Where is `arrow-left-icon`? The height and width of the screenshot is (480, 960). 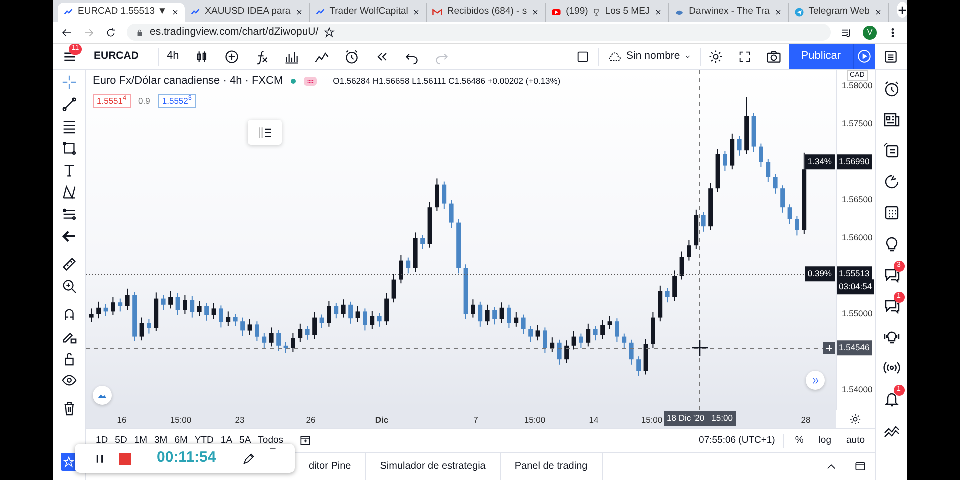 arrow-left-icon is located at coordinates (69, 236).